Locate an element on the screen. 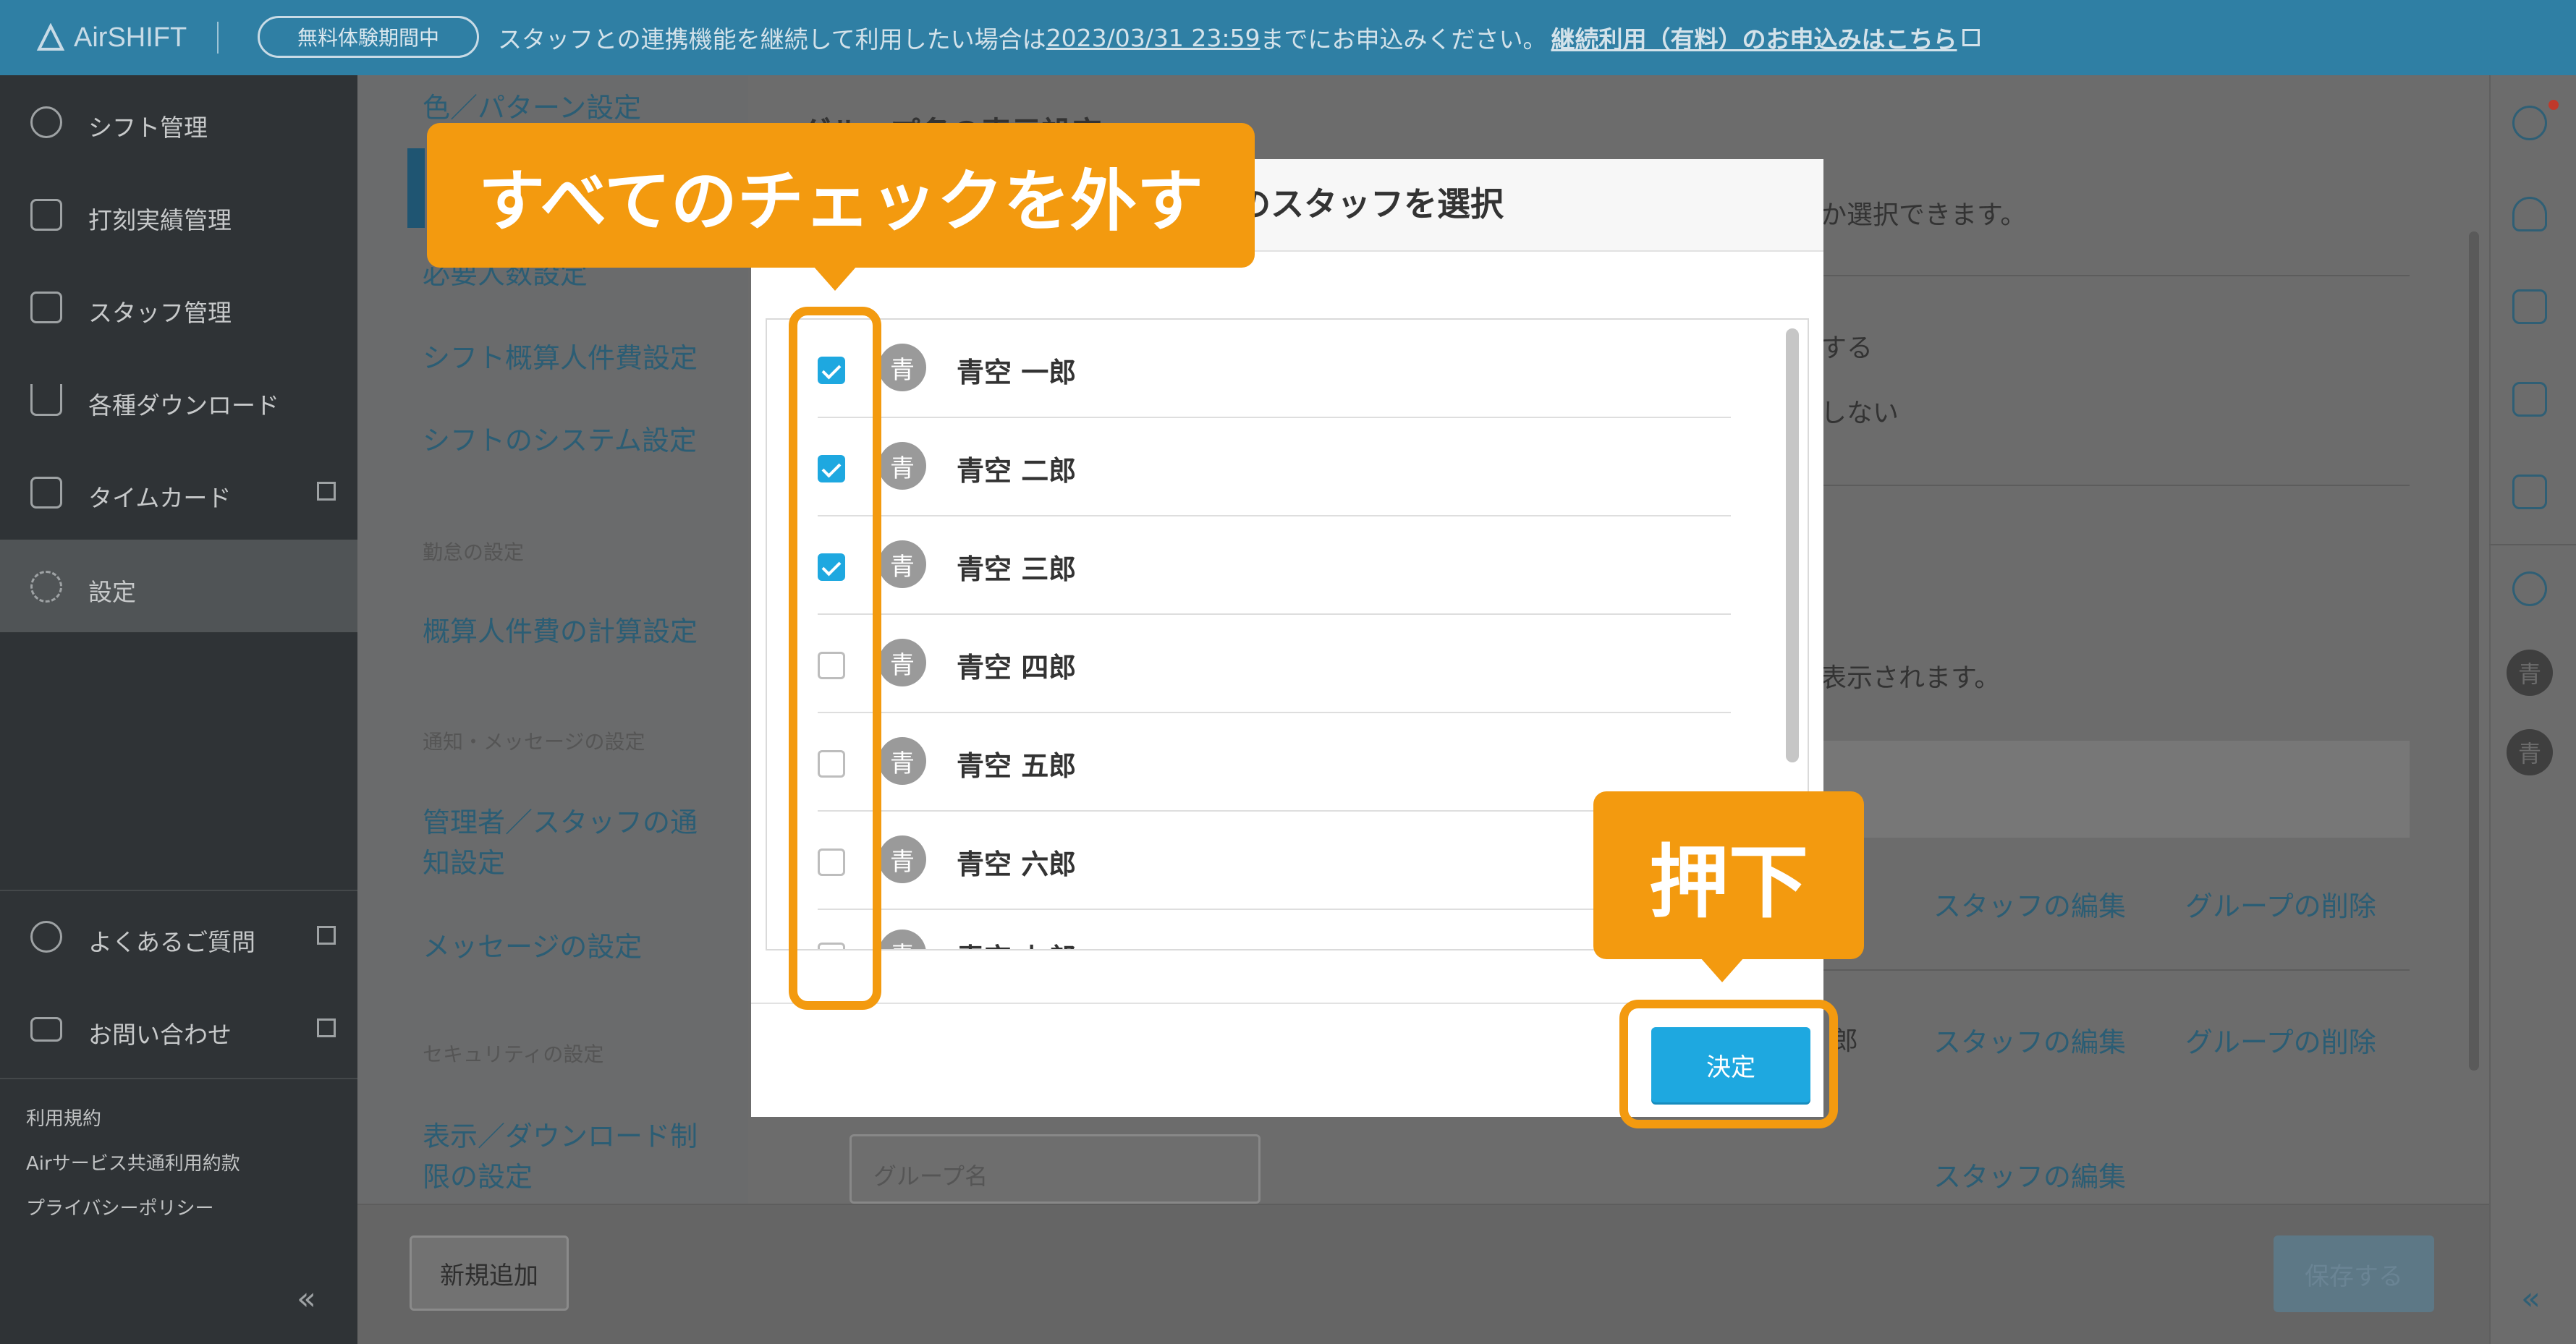 This screenshot has height=1344, width=2576. logo-divider is located at coordinates (218, 38).